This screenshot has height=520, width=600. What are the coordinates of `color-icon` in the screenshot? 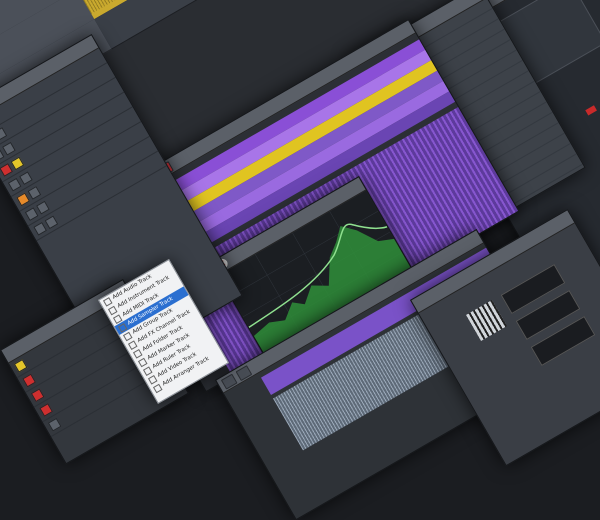 It's located at (23, 199).